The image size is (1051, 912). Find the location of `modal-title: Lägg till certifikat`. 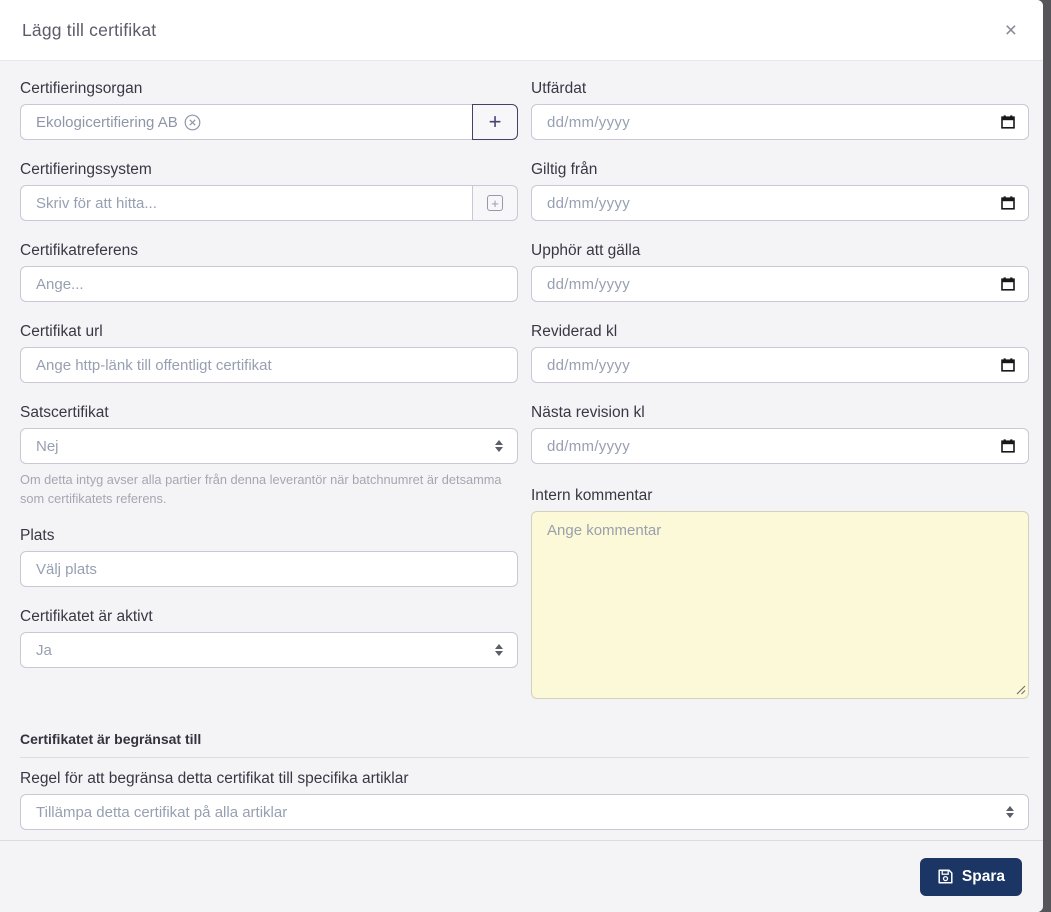

modal-title: Lägg till certifikat is located at coordinates (89, 29).